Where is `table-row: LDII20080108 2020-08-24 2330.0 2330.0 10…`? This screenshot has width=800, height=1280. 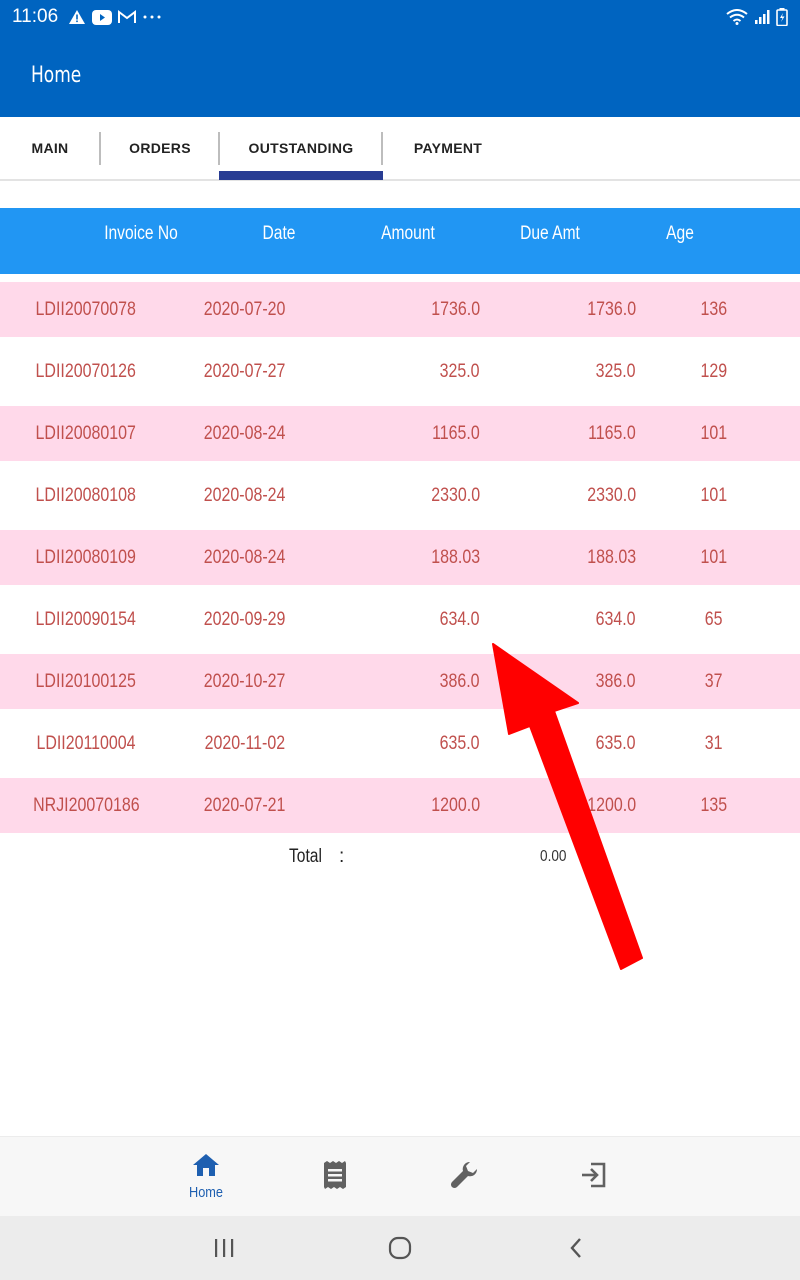
table-row: LDII20080108 2020-08-24 2330.0 2330.0 10… is located at coordinates (400, 495).